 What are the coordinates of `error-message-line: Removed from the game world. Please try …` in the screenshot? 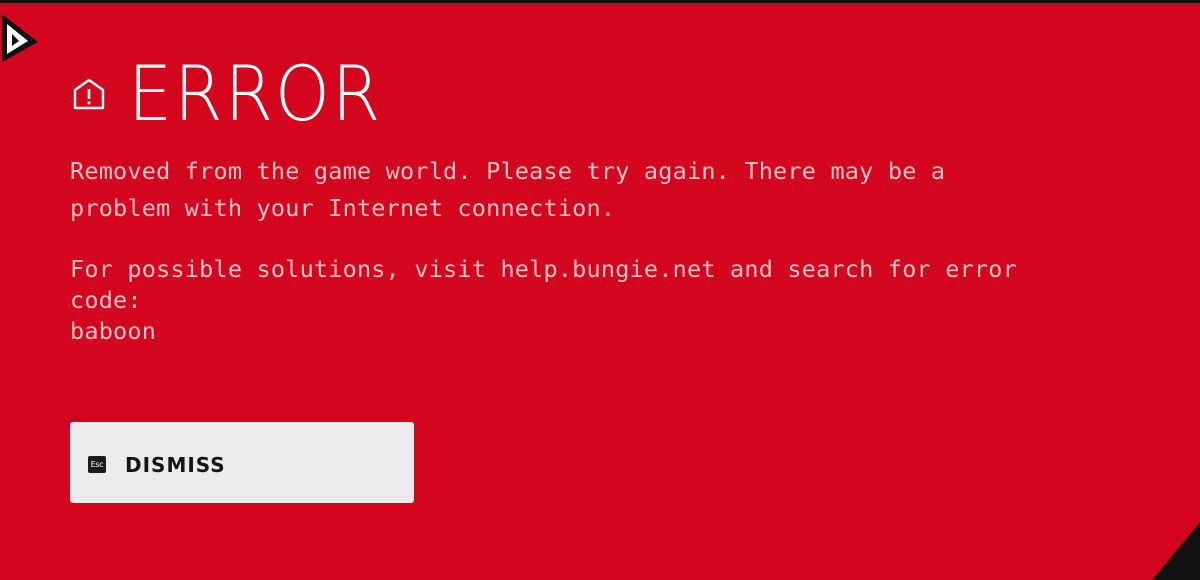 It's located at (508, 171).